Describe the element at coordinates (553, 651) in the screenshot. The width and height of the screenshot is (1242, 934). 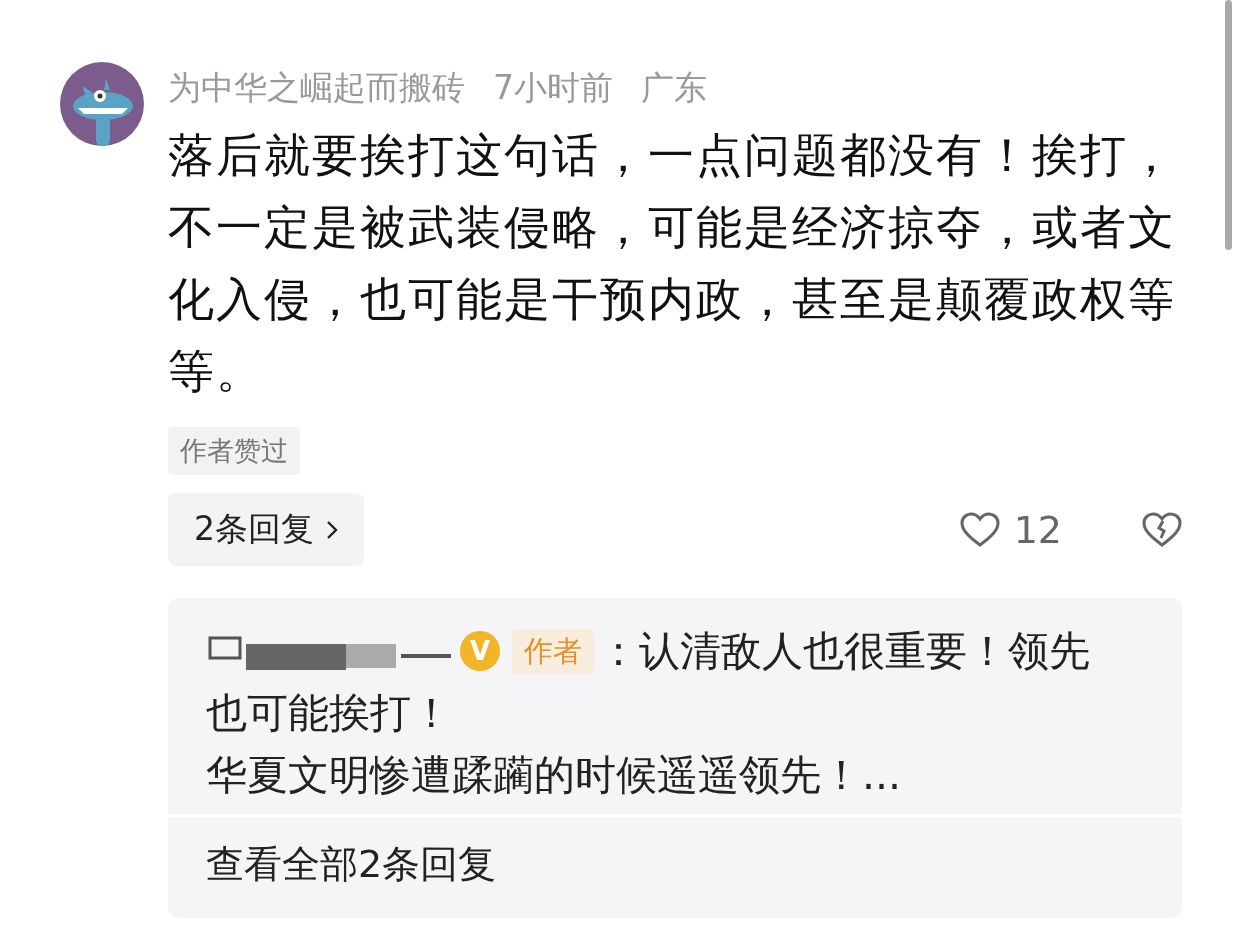
I see `author-tag: 作者` at that location.